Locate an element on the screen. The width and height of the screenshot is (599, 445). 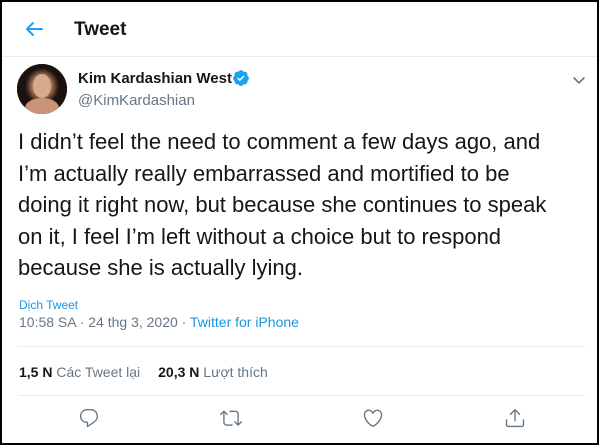
retweets-count: 1,5 N is located at coordinates (36, 372).